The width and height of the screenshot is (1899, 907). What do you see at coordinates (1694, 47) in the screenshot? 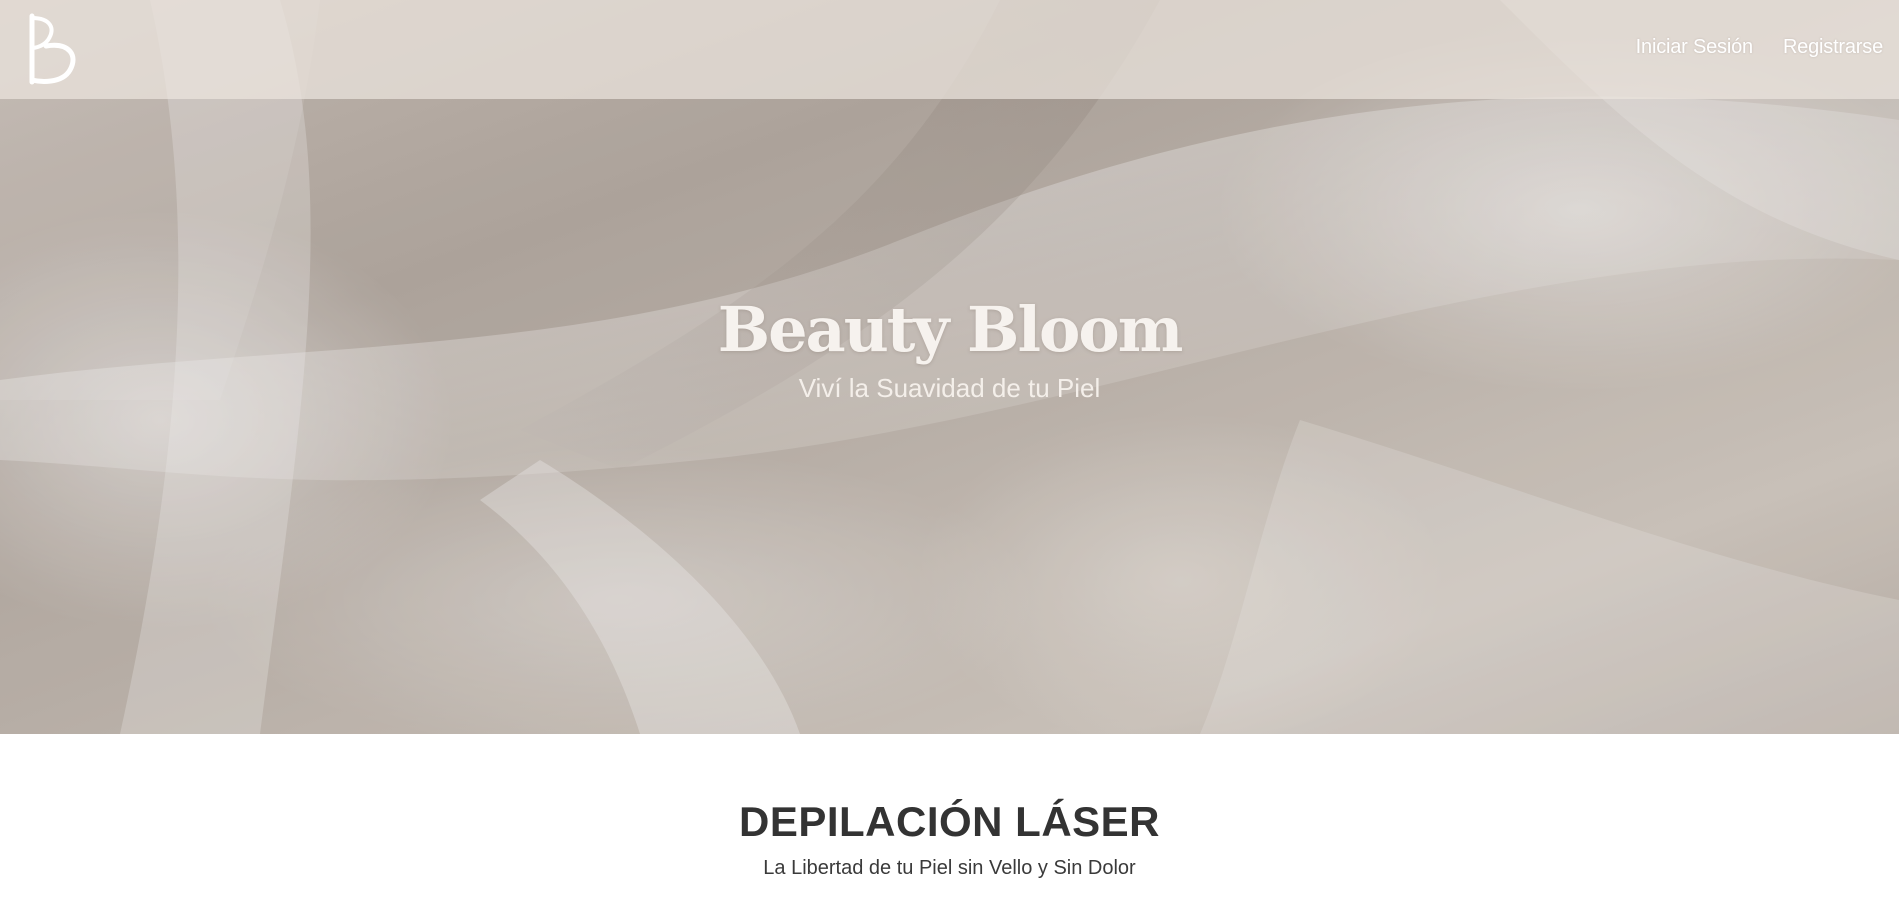
I see `login-link: Iniciar Sesión` at bounding box center [1694, 47].